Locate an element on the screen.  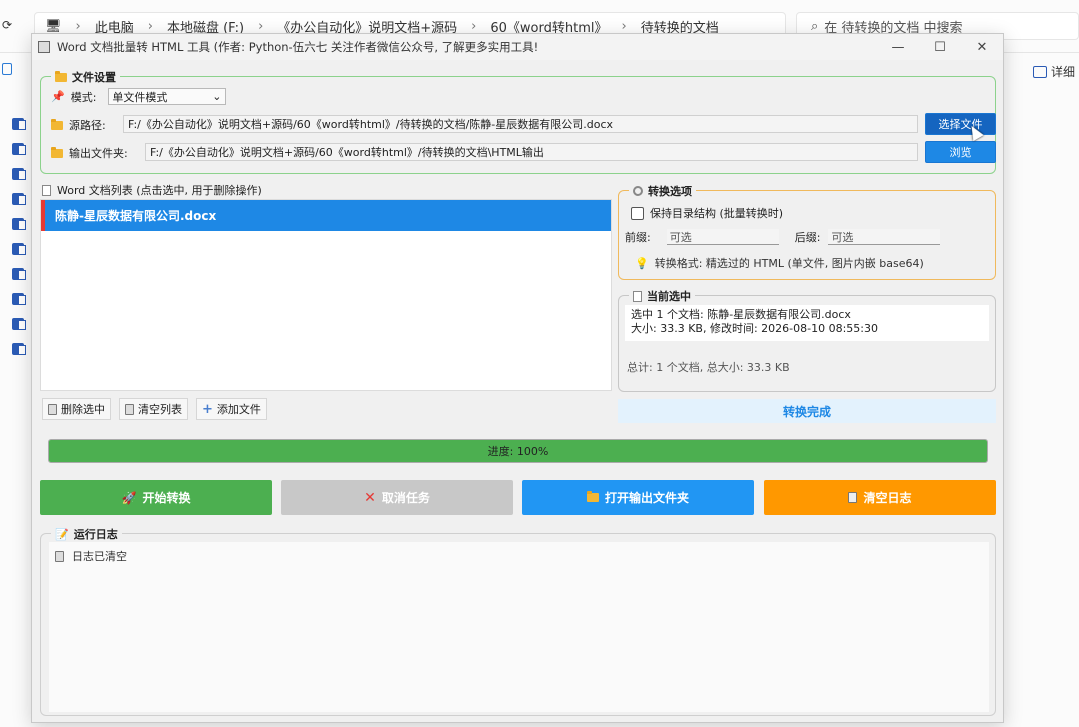
prefix-label: 前缀: is located at coordinates (638, 237).